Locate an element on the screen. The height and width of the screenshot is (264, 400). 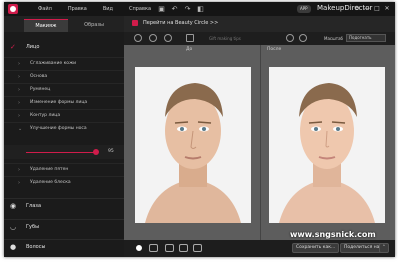
window-controls: ⚙ — □ ✕ is located at coordinates (371, 8).